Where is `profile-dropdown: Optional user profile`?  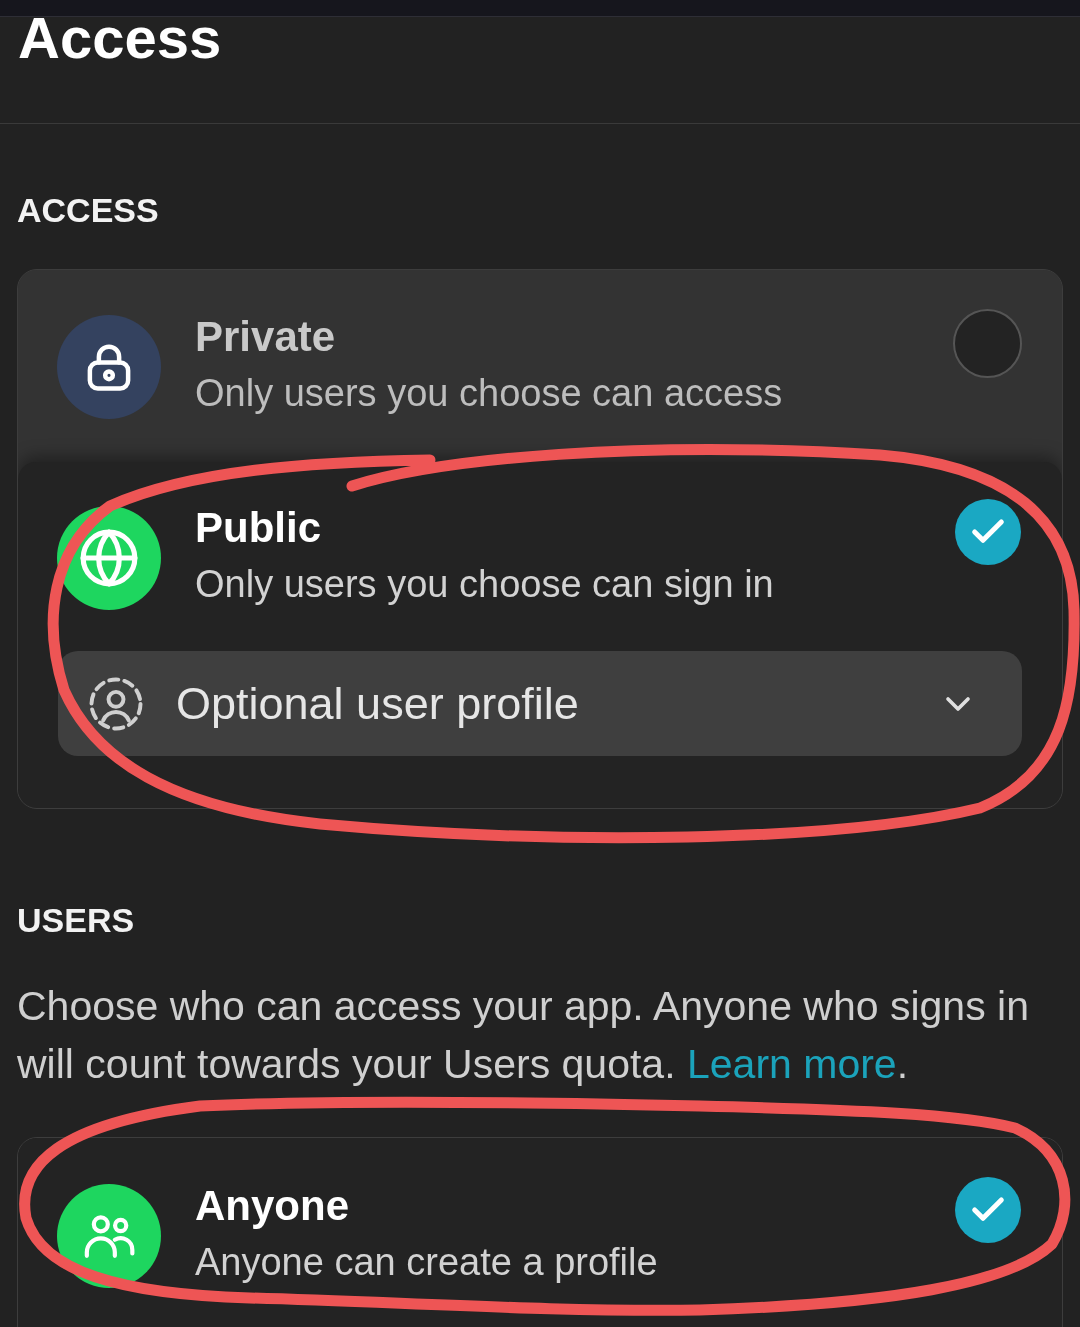
profile-dropdown: Optional user profile is located at coordinates (540, 703).